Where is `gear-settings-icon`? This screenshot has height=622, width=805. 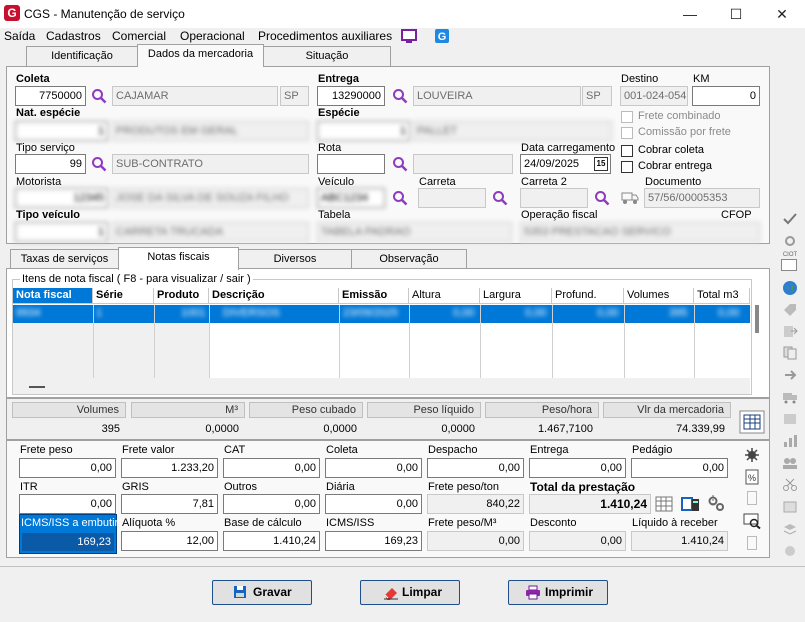 gear-settings-icon is located at coordinates (716, 503).